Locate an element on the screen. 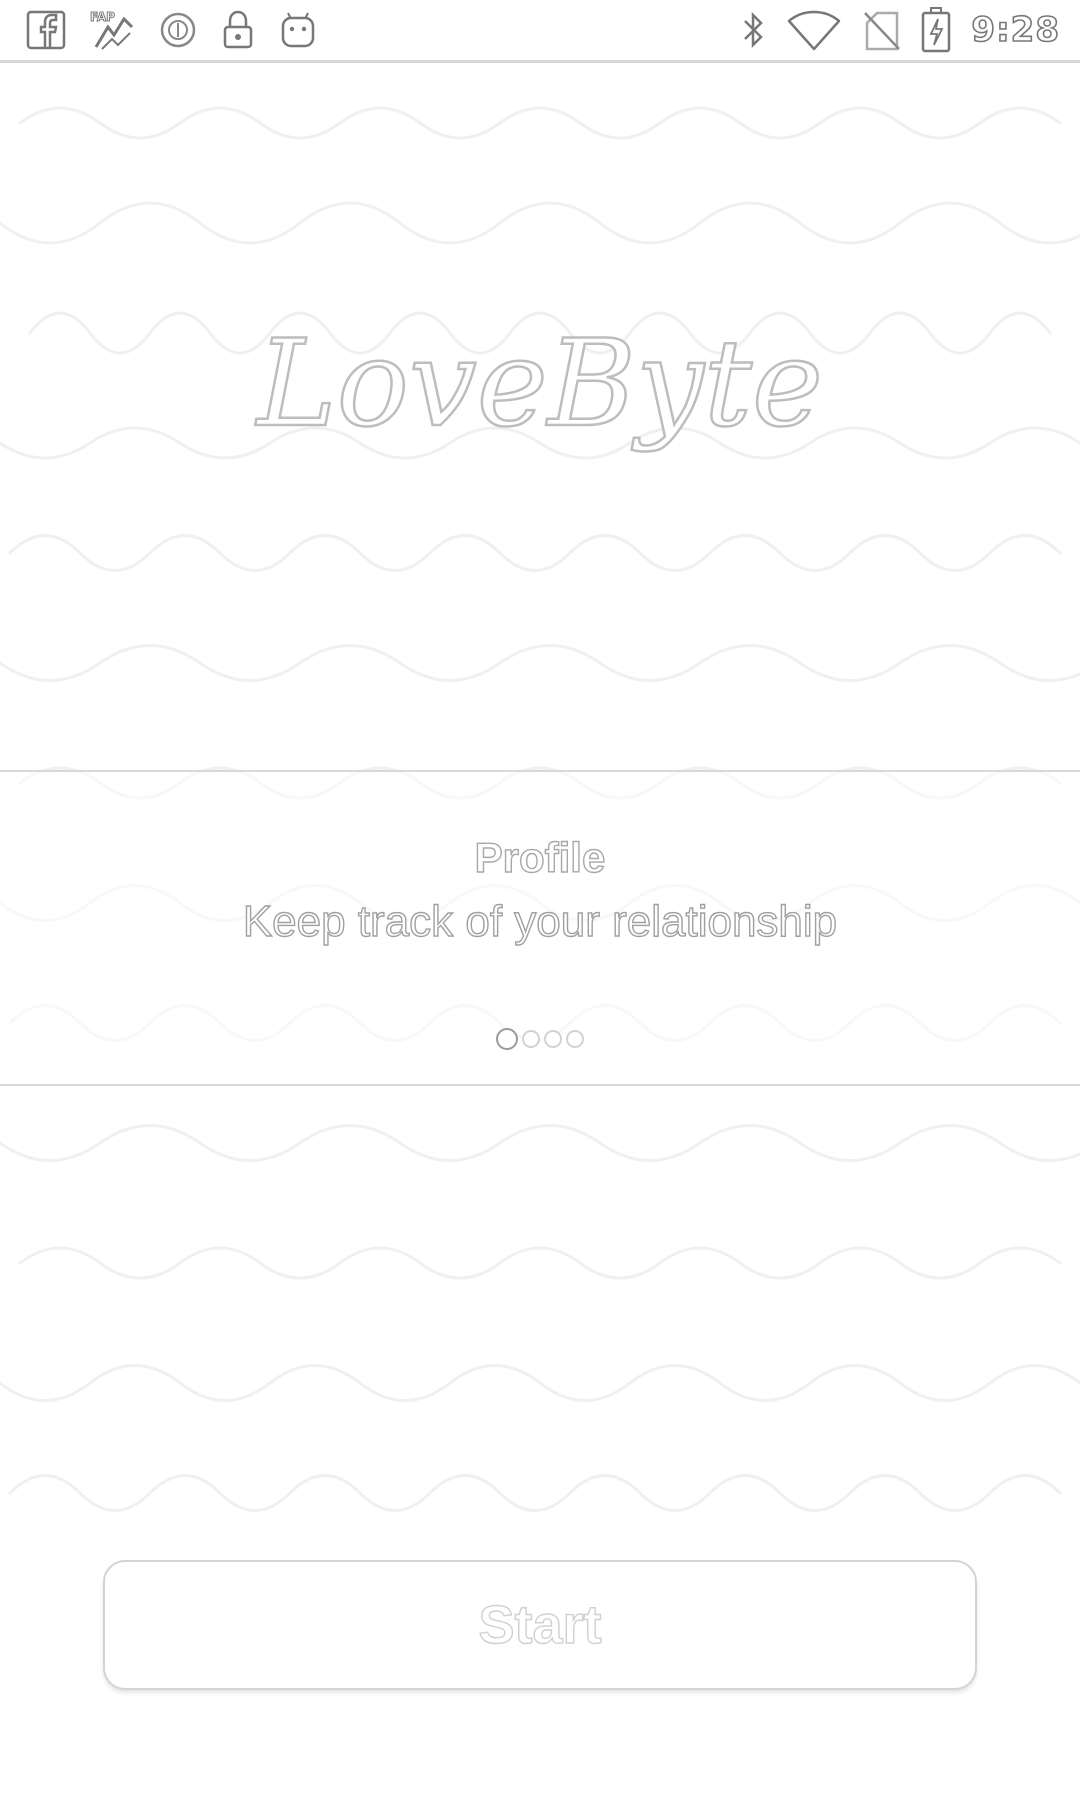  page-indicator is located at coordinates (540, 1039).